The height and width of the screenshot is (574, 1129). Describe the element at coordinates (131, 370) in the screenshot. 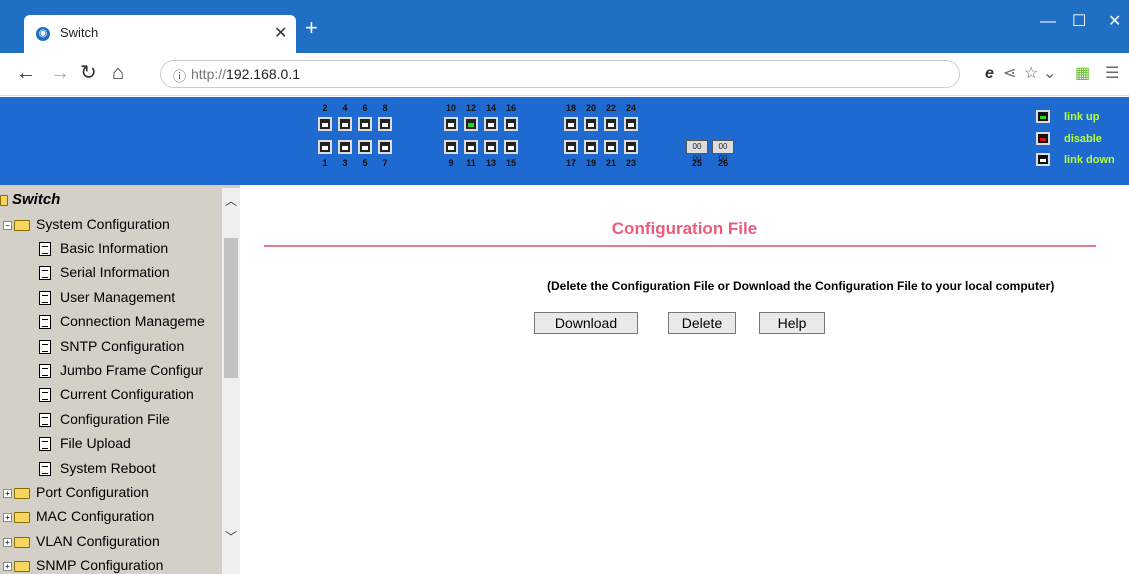

I see `tree-item: Jumbo Frame Configur` at that location.